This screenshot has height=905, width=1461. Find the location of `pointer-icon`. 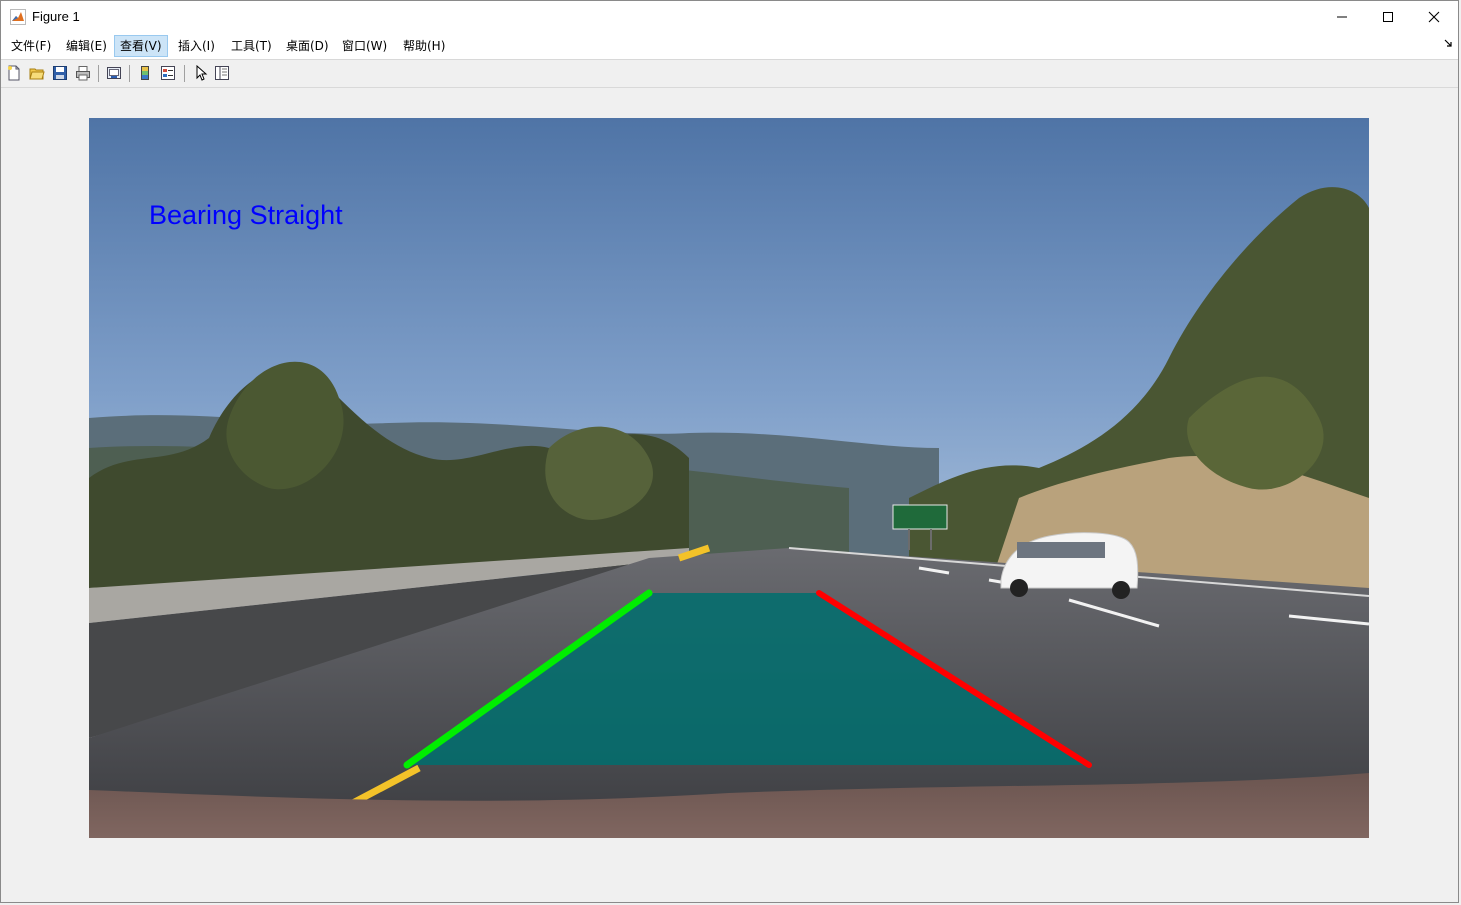

pointer-icon is located at coordinates (200, 73).